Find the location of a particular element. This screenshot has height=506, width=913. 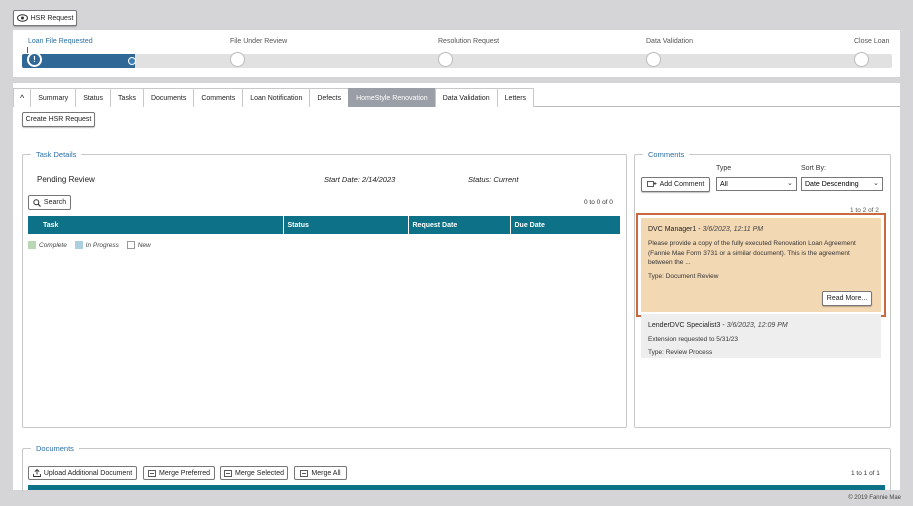

create-hsr-request-button: Create HSR Request is located at coordinates (58, 119).